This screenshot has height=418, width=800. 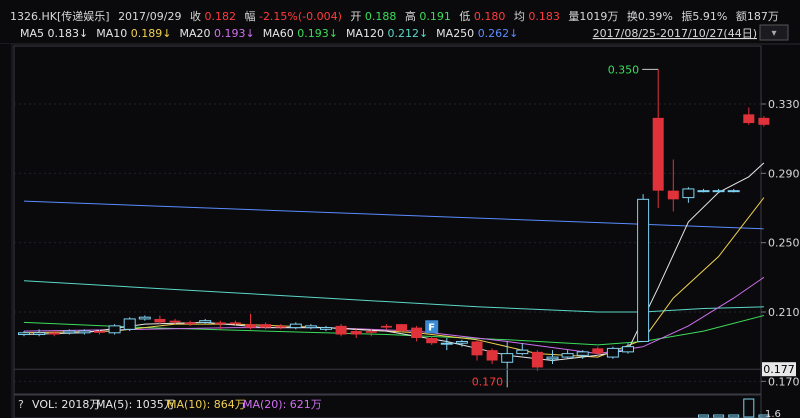 I want to click on price-axis: 0.330 0.290 0.250 0.210 0.170, so click(x=780, y=243).